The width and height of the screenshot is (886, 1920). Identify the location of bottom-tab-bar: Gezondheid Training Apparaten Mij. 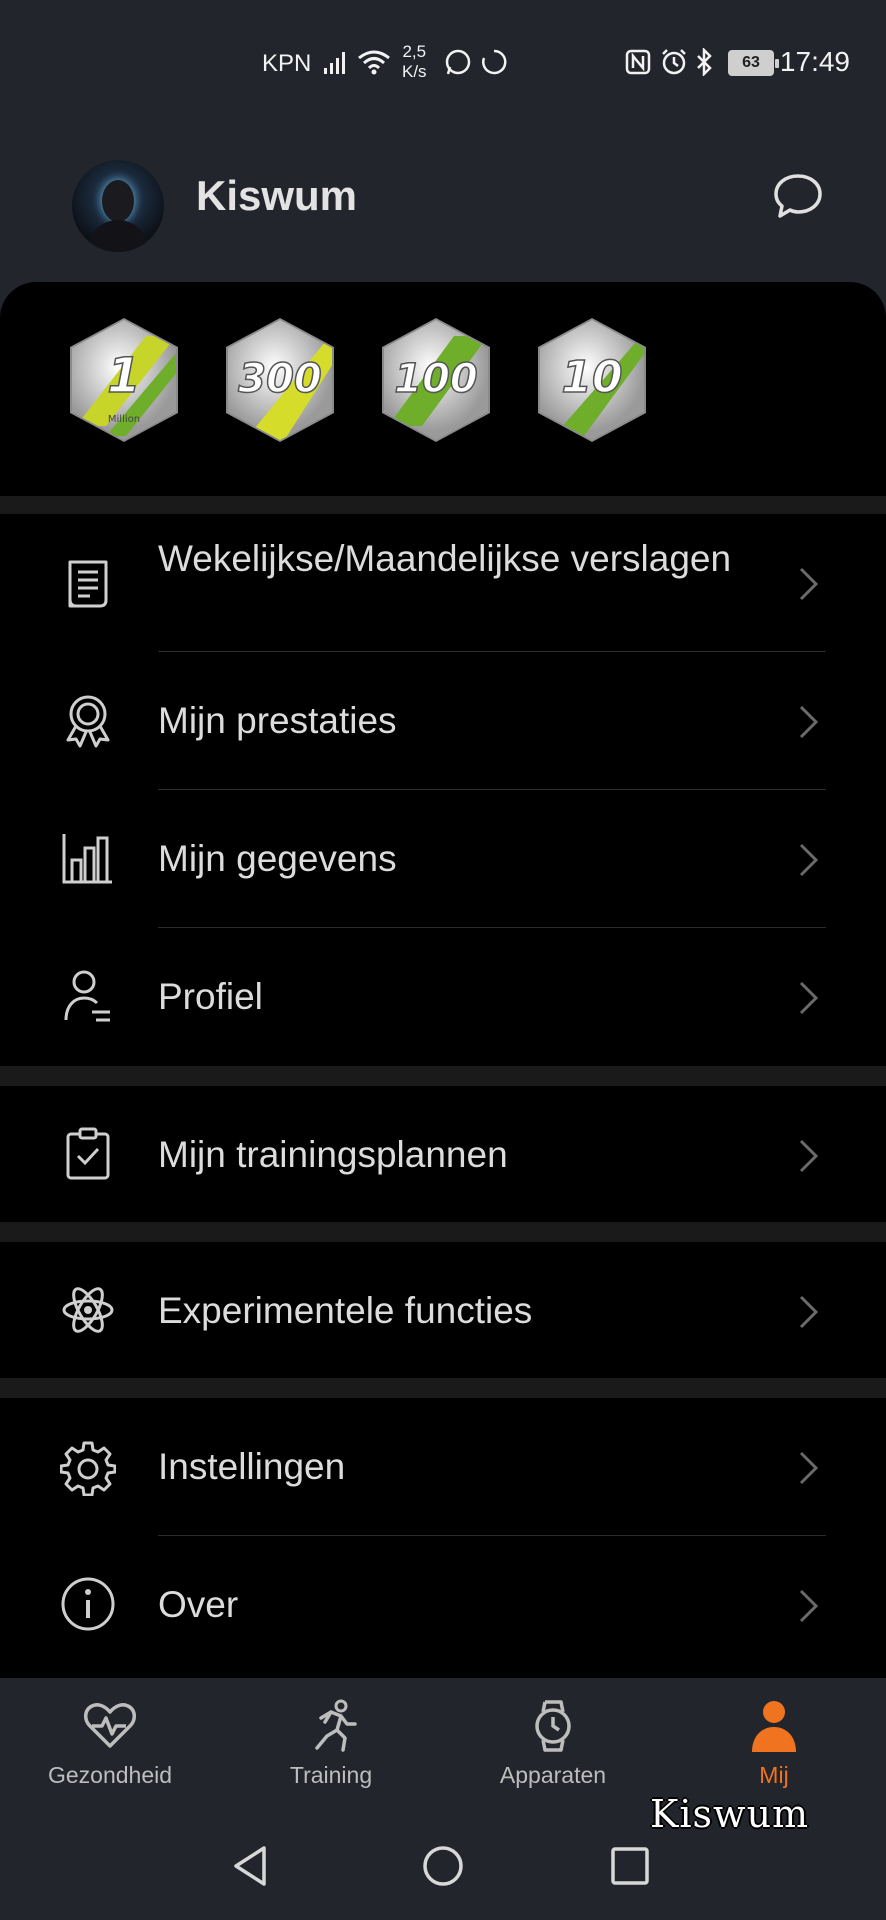
(443, 1738).